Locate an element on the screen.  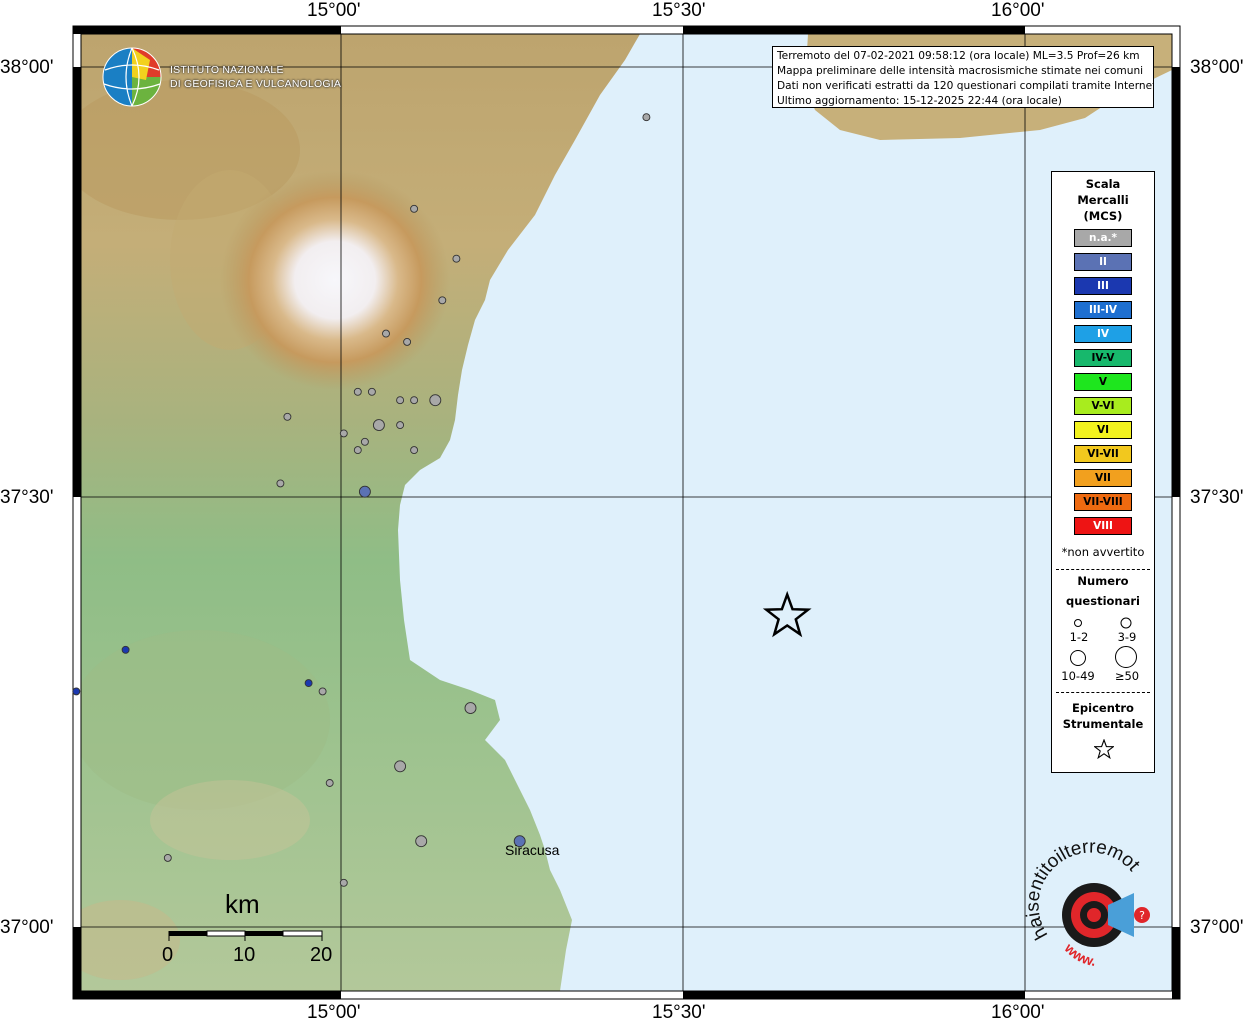
etna-volcano is located at coordinates (335, 280).